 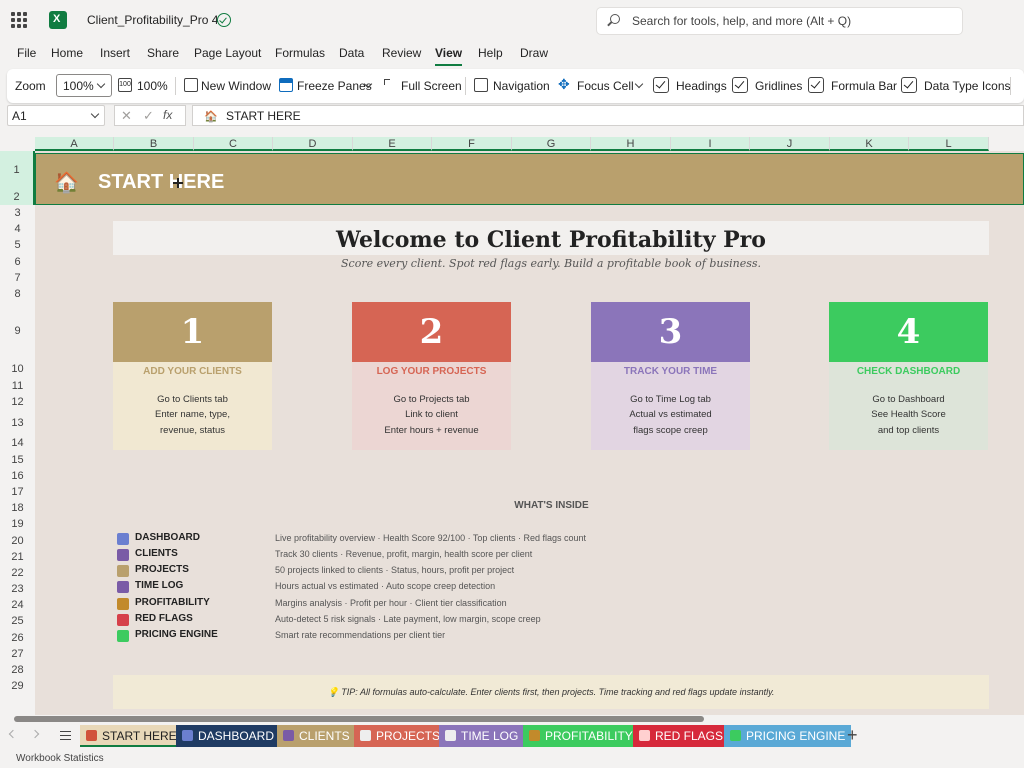 What do you see at coordinates (710, 144) in the screenshot?
I see `column-header: I` at bounding box center [710, 144].